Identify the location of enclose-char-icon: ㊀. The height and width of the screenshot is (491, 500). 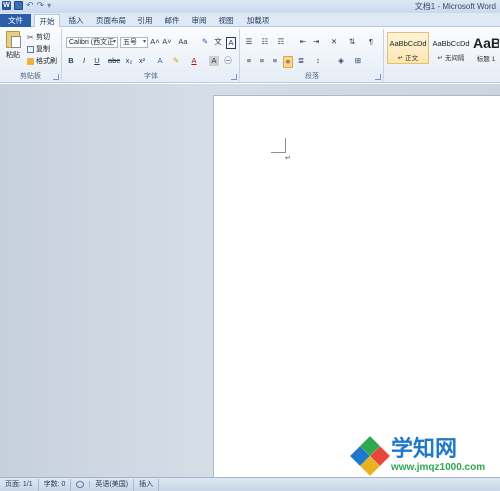
(228, 61).